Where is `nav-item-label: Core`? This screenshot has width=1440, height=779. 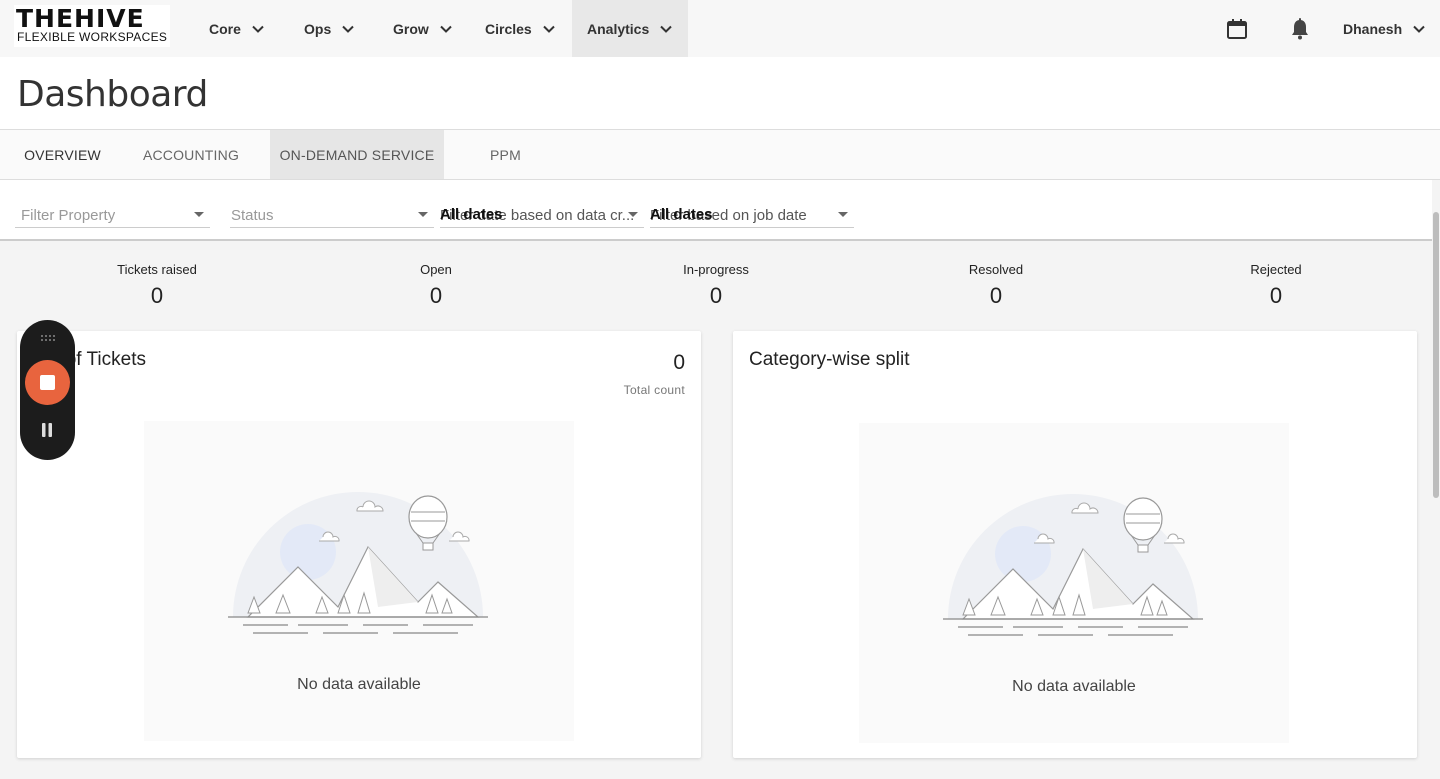
nav-item-label: Core is located at coordinates (225, 28).